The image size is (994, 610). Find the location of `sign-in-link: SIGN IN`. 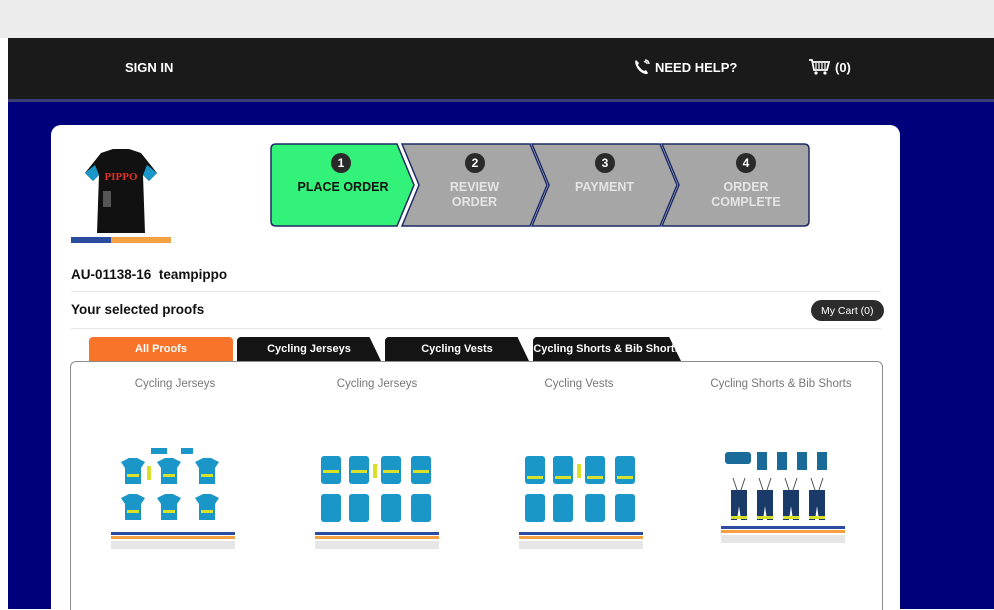

sign-in-link: SIGN IN is located at coordinates (149, 67).